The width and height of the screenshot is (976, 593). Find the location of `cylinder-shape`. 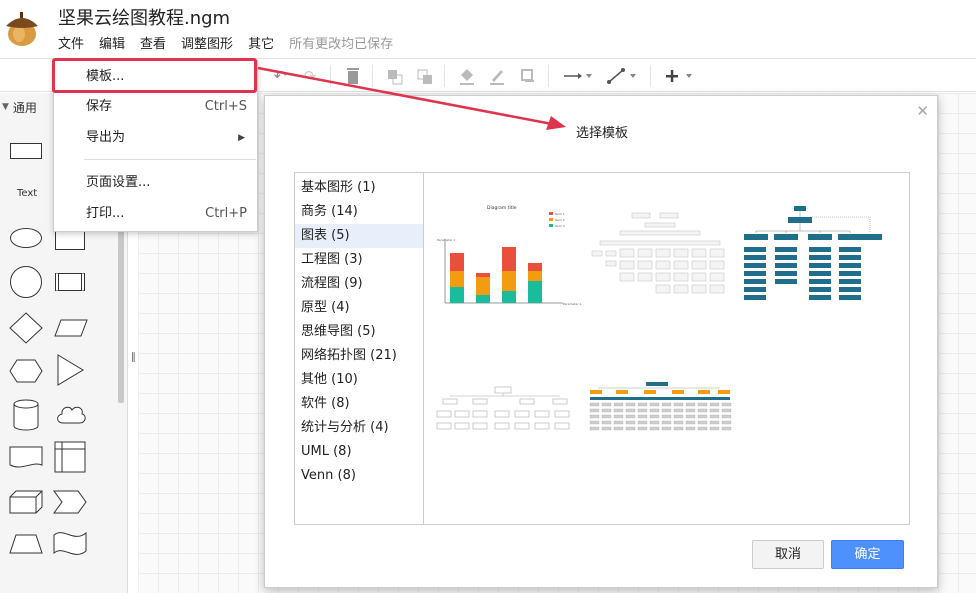

cylinder-shape is located at coordinates (26, 415).